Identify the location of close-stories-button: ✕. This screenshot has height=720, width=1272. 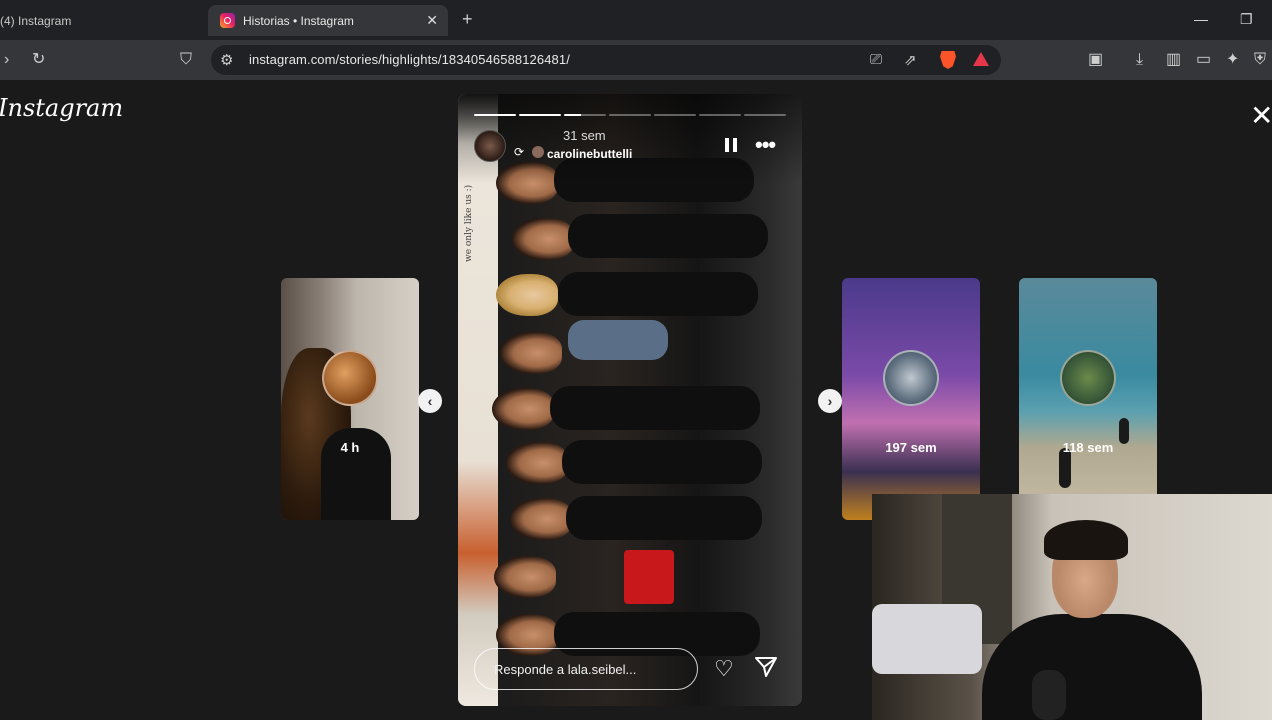
(1261, 116).